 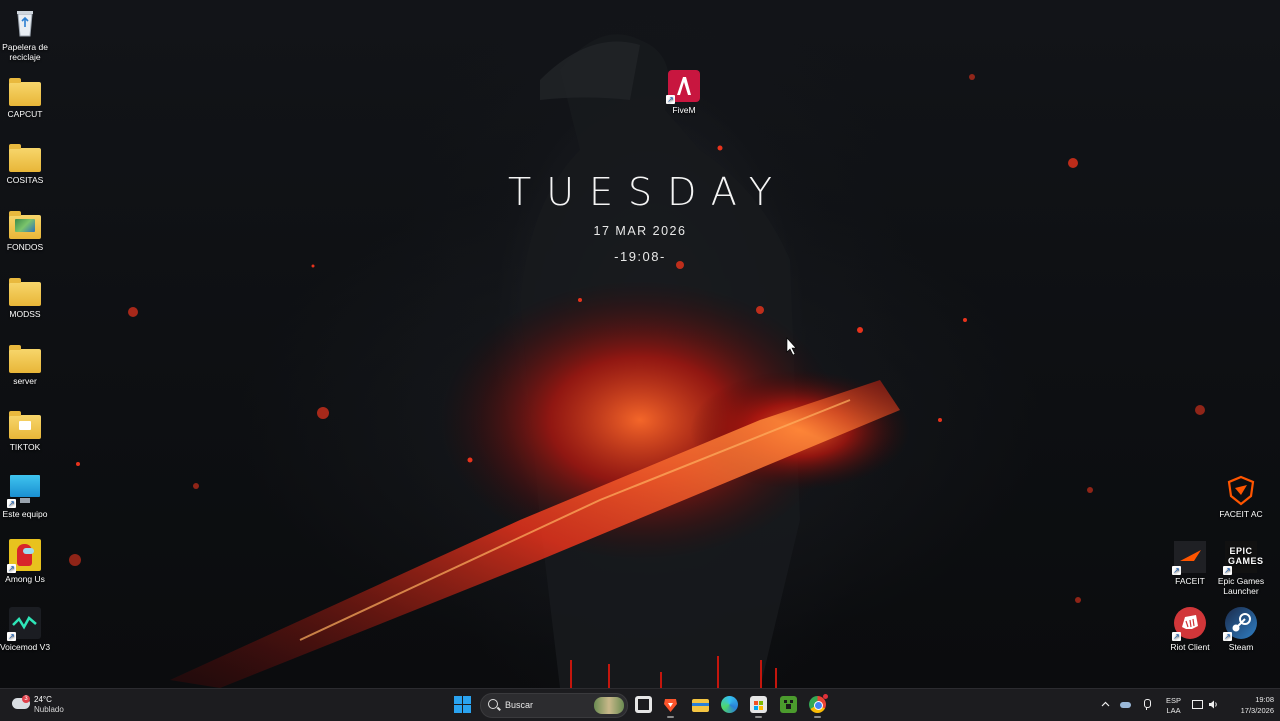 I want to click on clock-date: 17/3/2026, so click(x=1257, y=710).